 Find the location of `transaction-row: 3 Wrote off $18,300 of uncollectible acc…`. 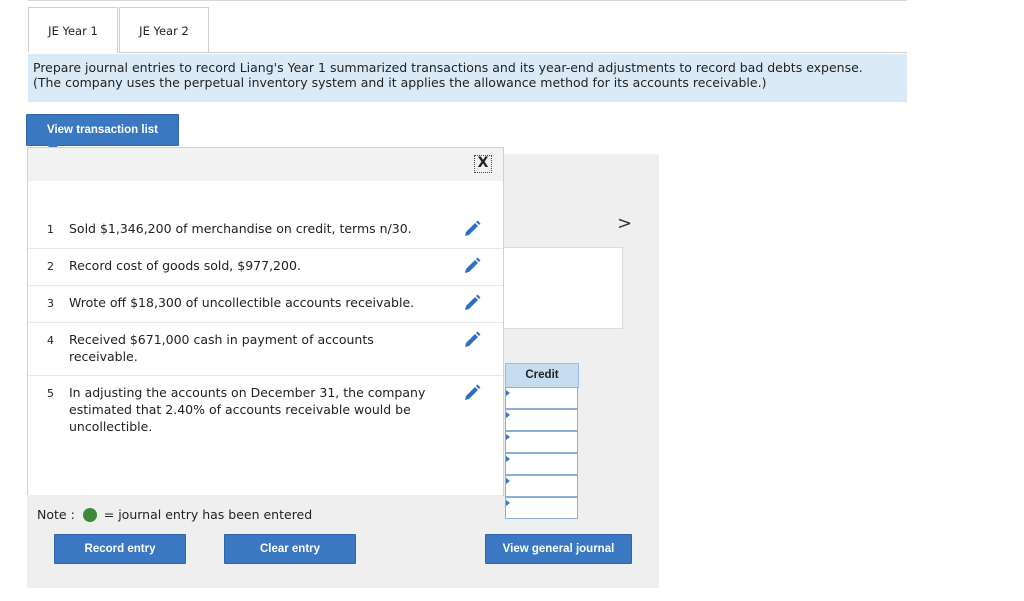

transaction-row: 3 Wrote off $18,300 of uncollectible acc… is located at coordinates (265, 304).